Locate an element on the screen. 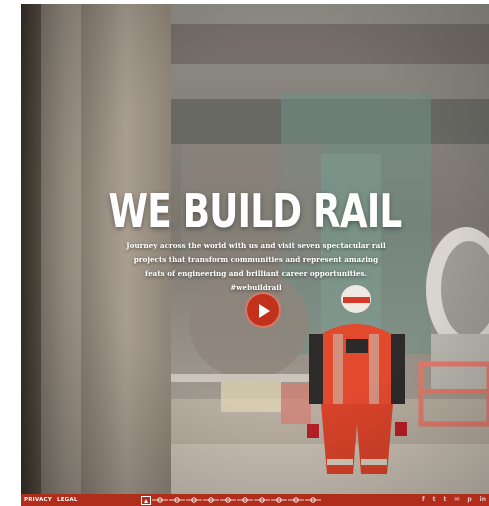 This screenshot has width=489, height=506. nav-home-icon is located at coordinates (146, 500).